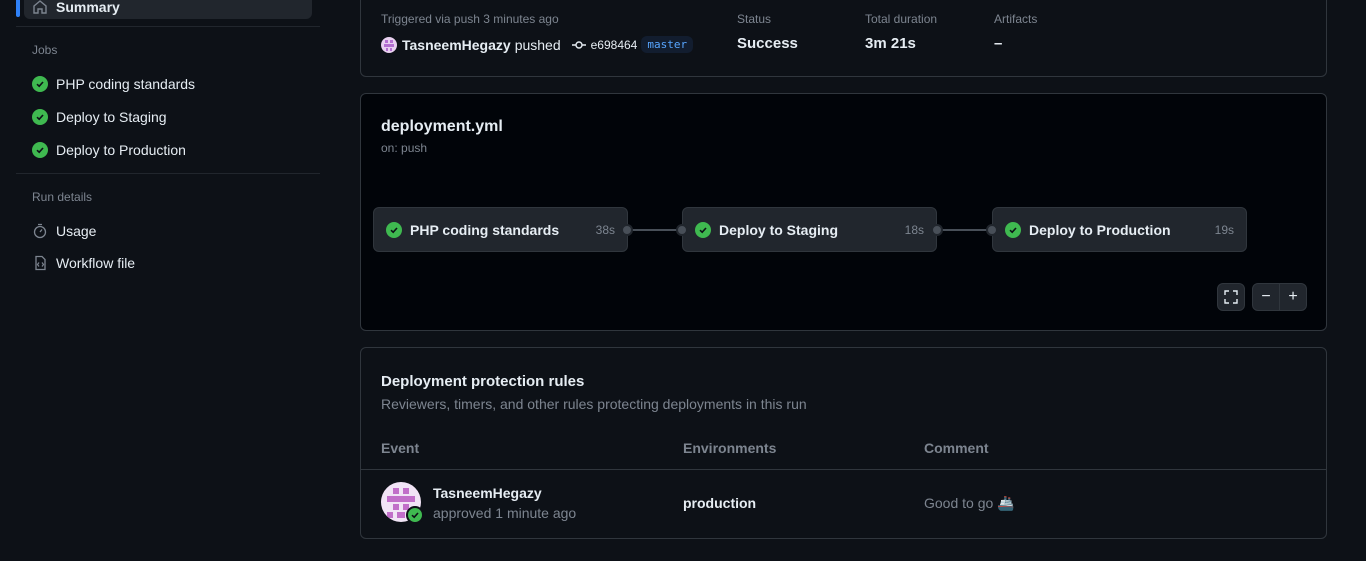 The width and height of the screenshot is (1366, 561). Describe the element at coordinates (487, 493) in the screenshot. I see `approver-user-link: TasneemHegazy` at that location.